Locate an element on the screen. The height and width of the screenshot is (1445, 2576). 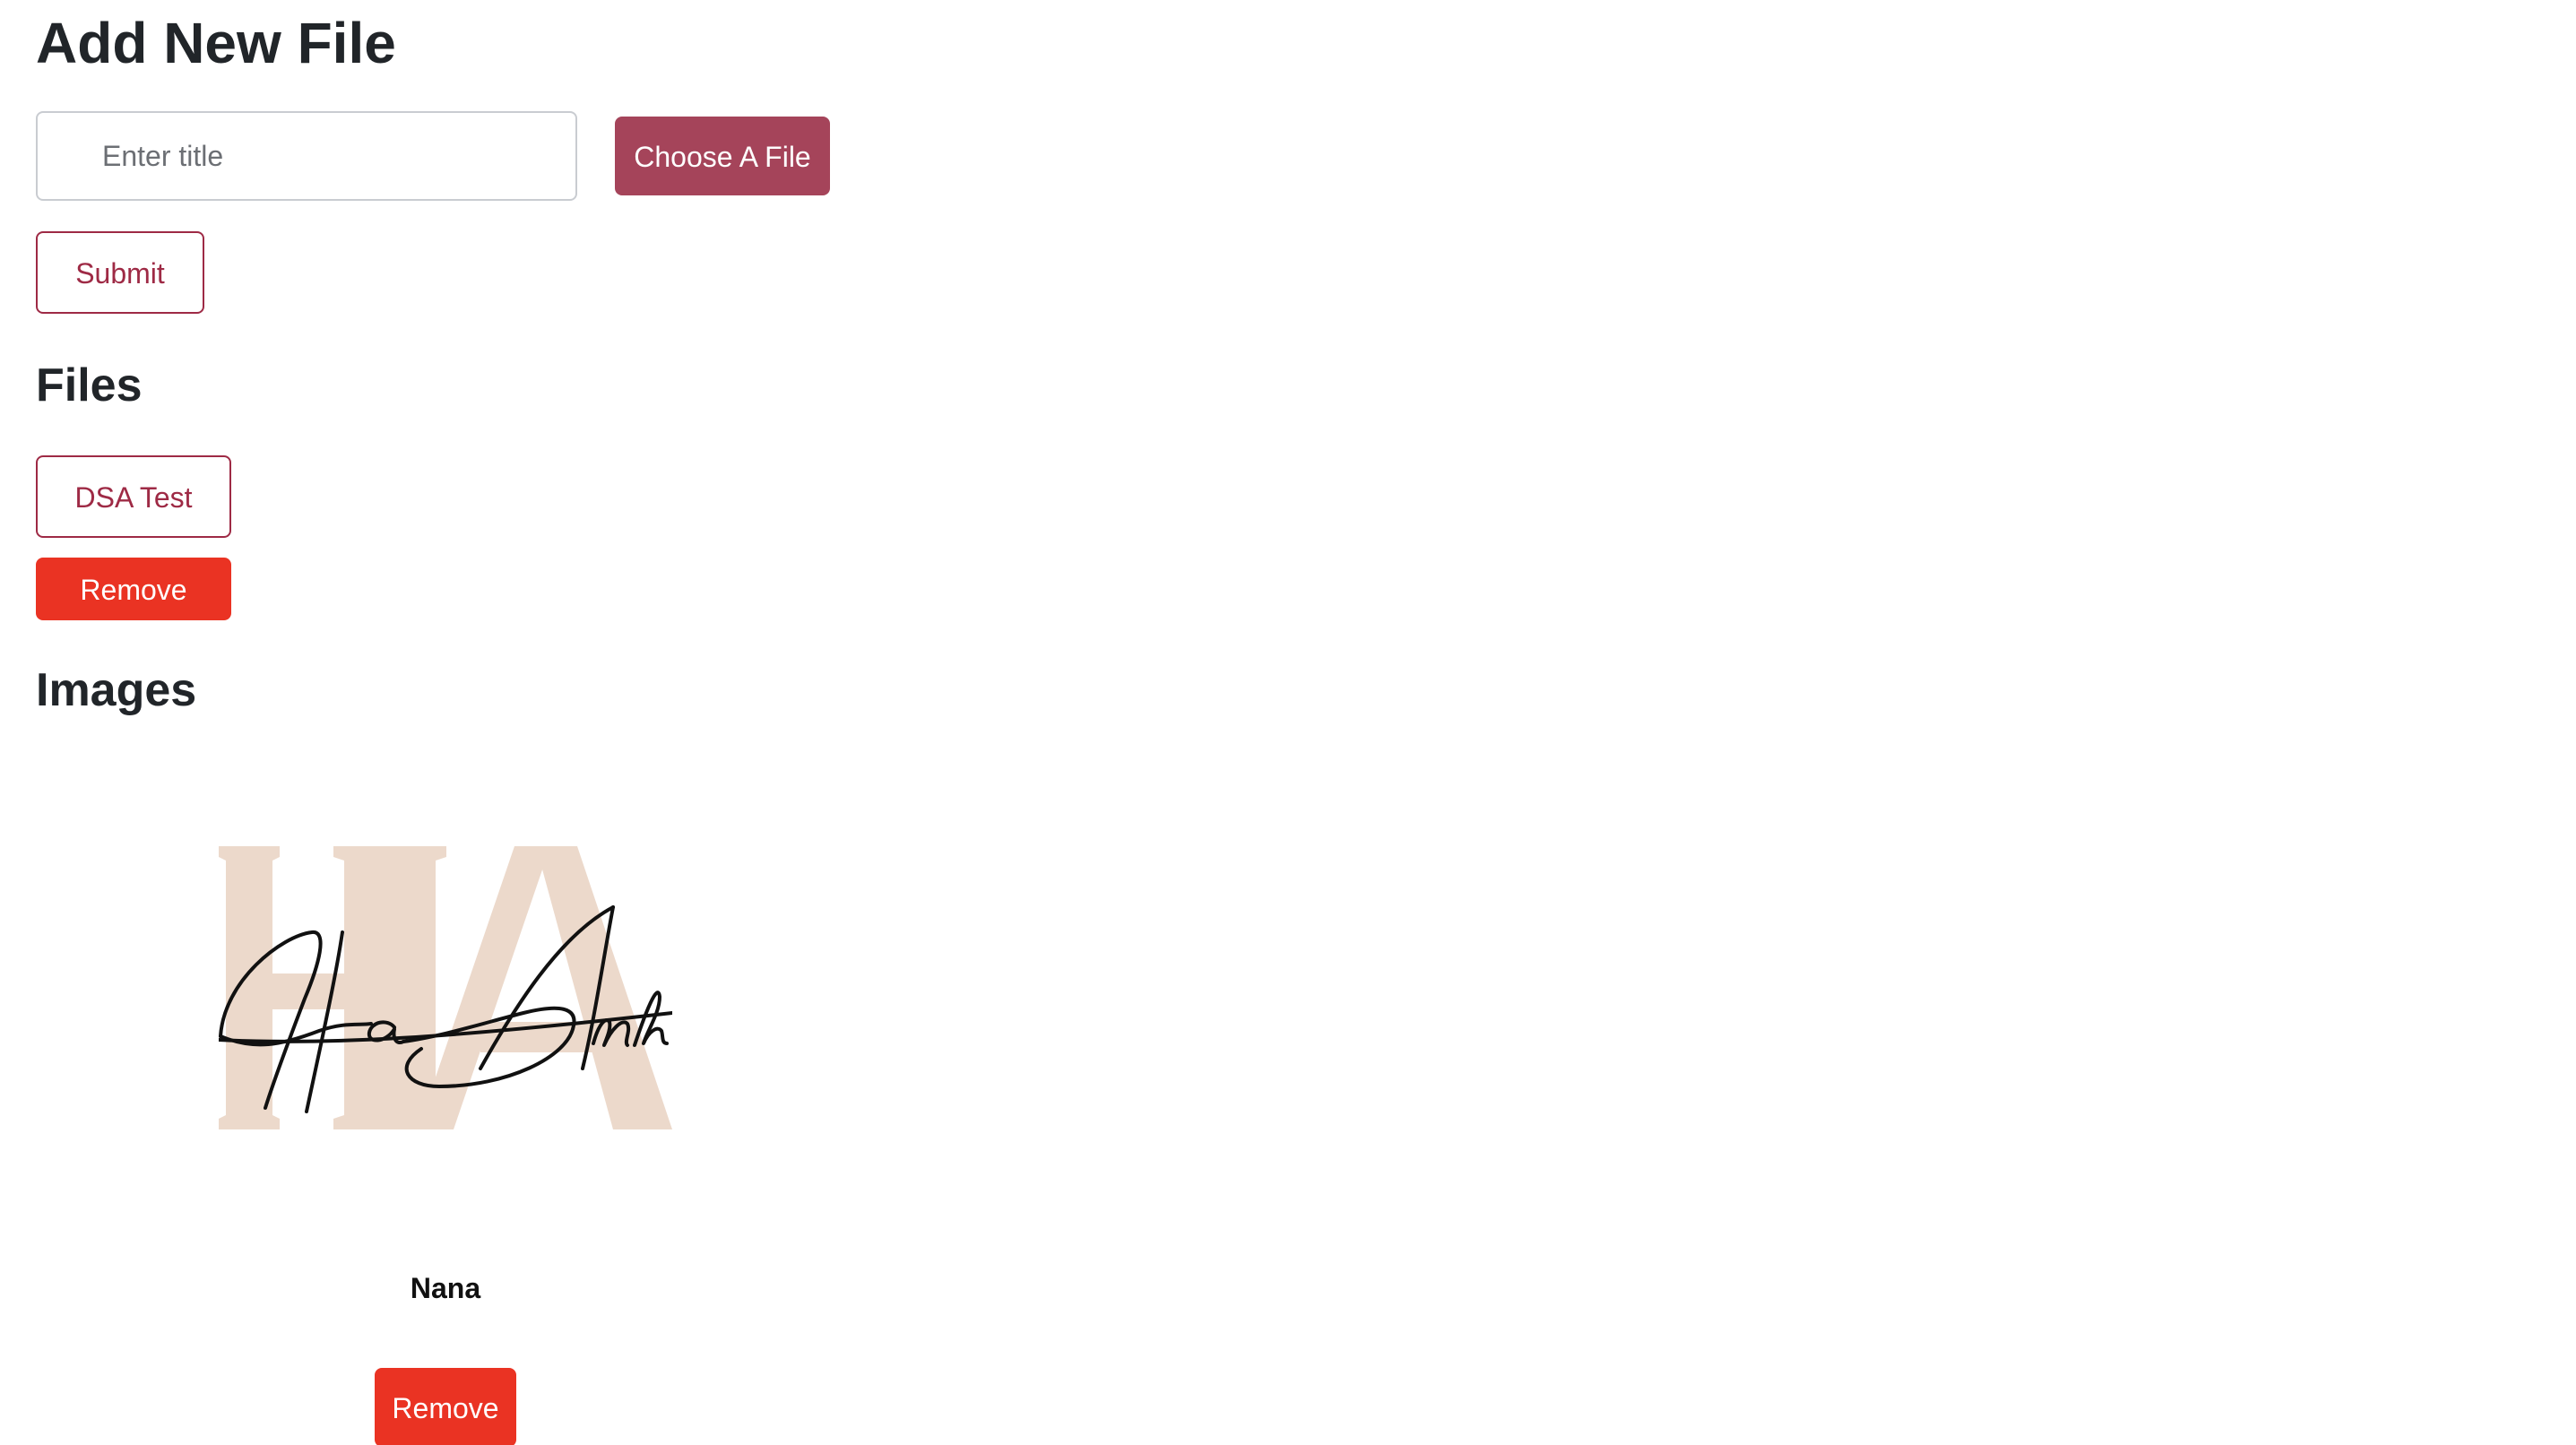
ha-anh-logo-image is located at coordinates (445, 988).